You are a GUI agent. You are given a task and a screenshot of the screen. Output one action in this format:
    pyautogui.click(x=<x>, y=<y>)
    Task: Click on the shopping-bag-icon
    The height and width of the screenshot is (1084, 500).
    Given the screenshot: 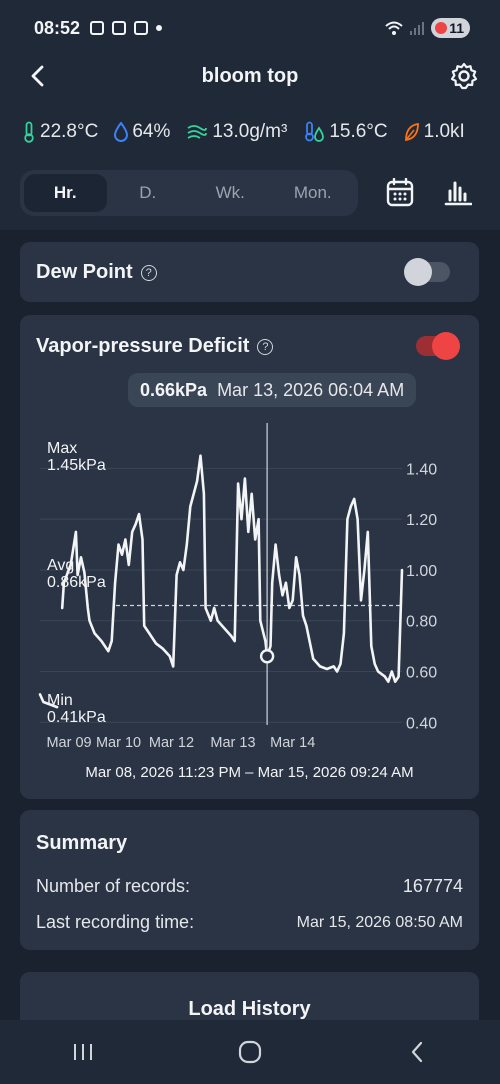 What is the action you would take?
    pyautogui.click(x=141, y=28)
    